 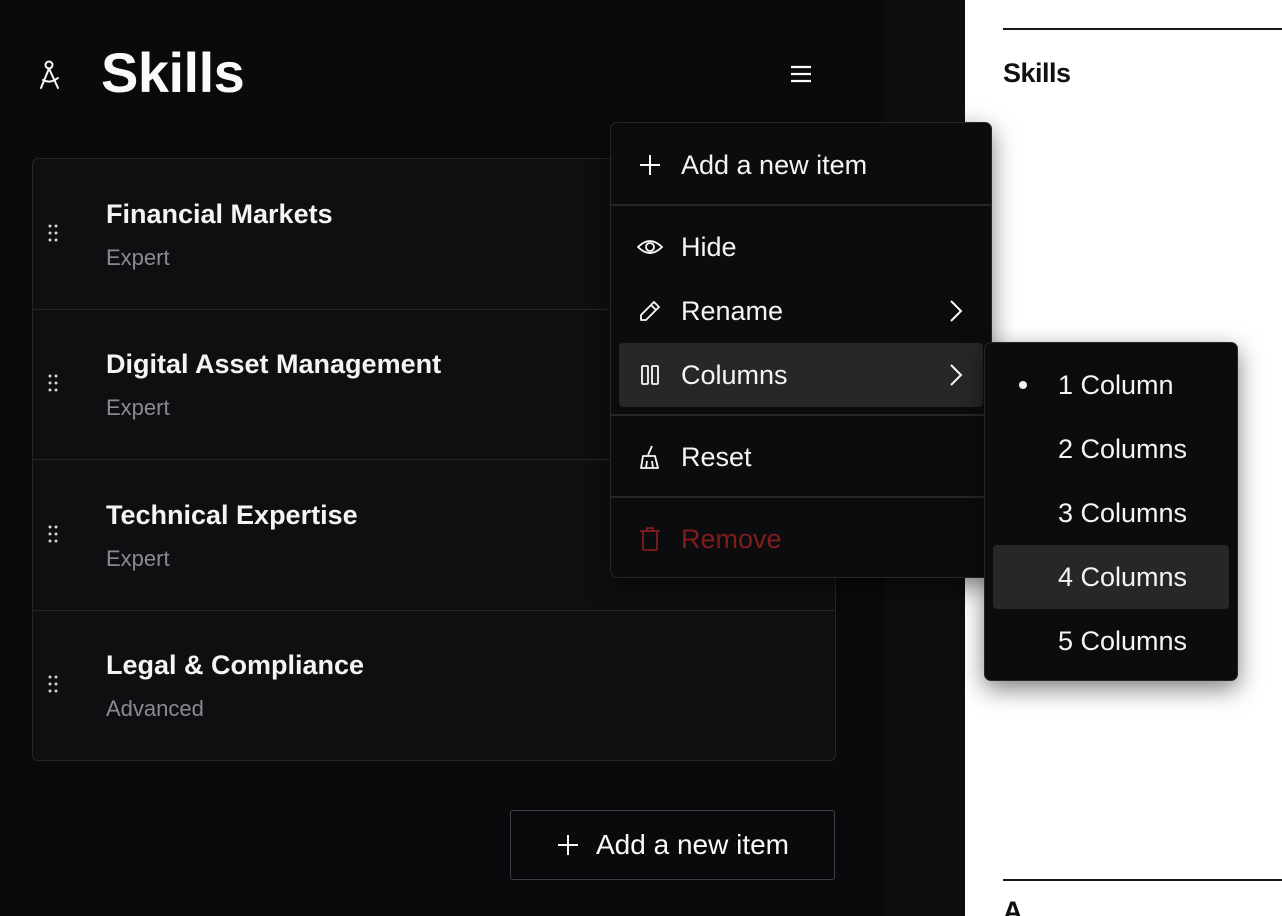 What do you see at coordinates (801, 247) in the screenshot?
I see `menu-item-hide: Hide` at bounding box center [801, 247].